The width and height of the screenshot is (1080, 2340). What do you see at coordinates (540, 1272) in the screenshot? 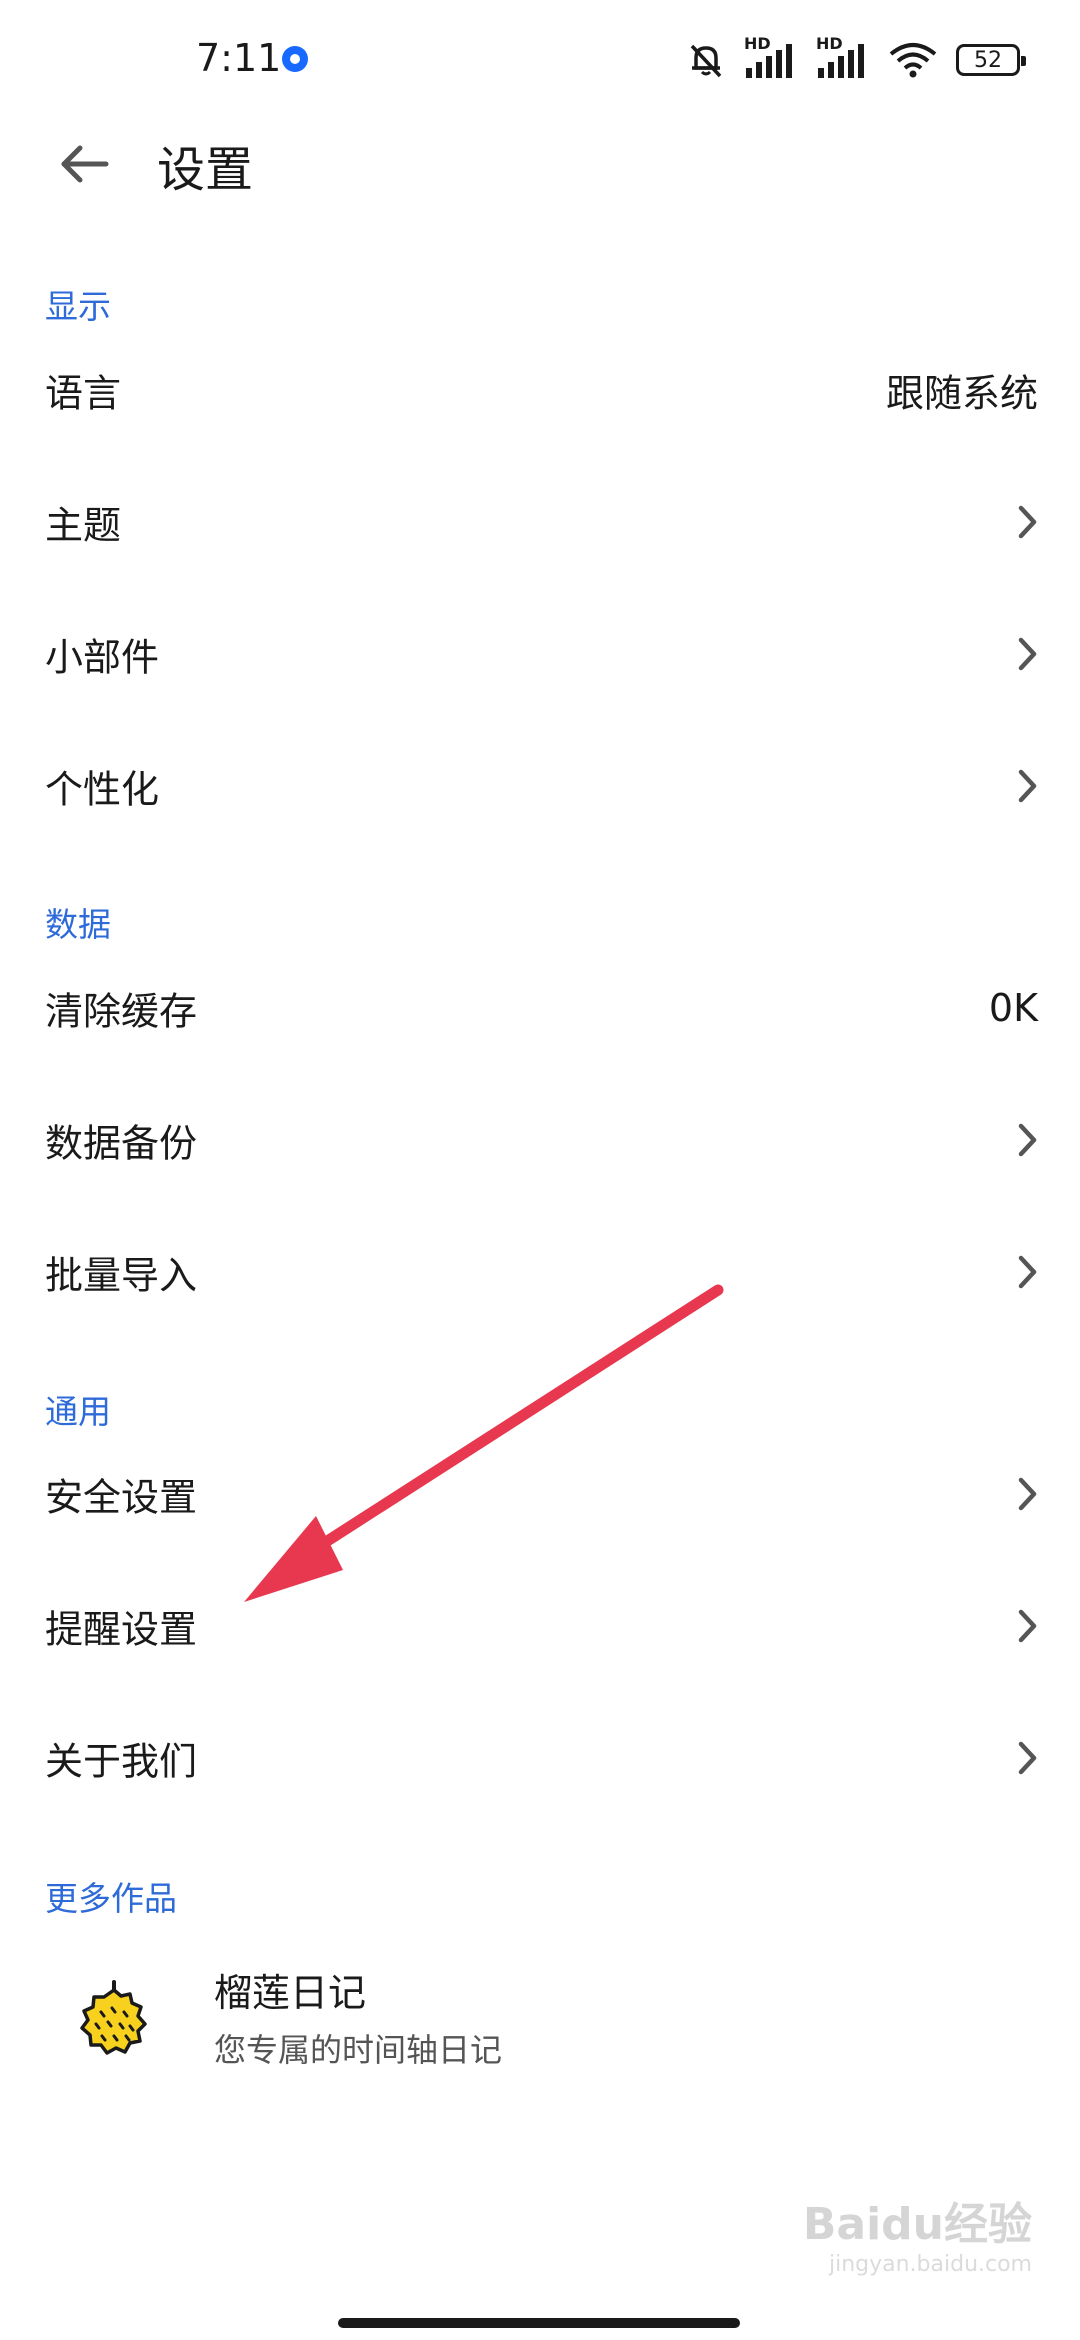
I see `settings-row-import: 批量导入` at bounding box center [540, 1272].